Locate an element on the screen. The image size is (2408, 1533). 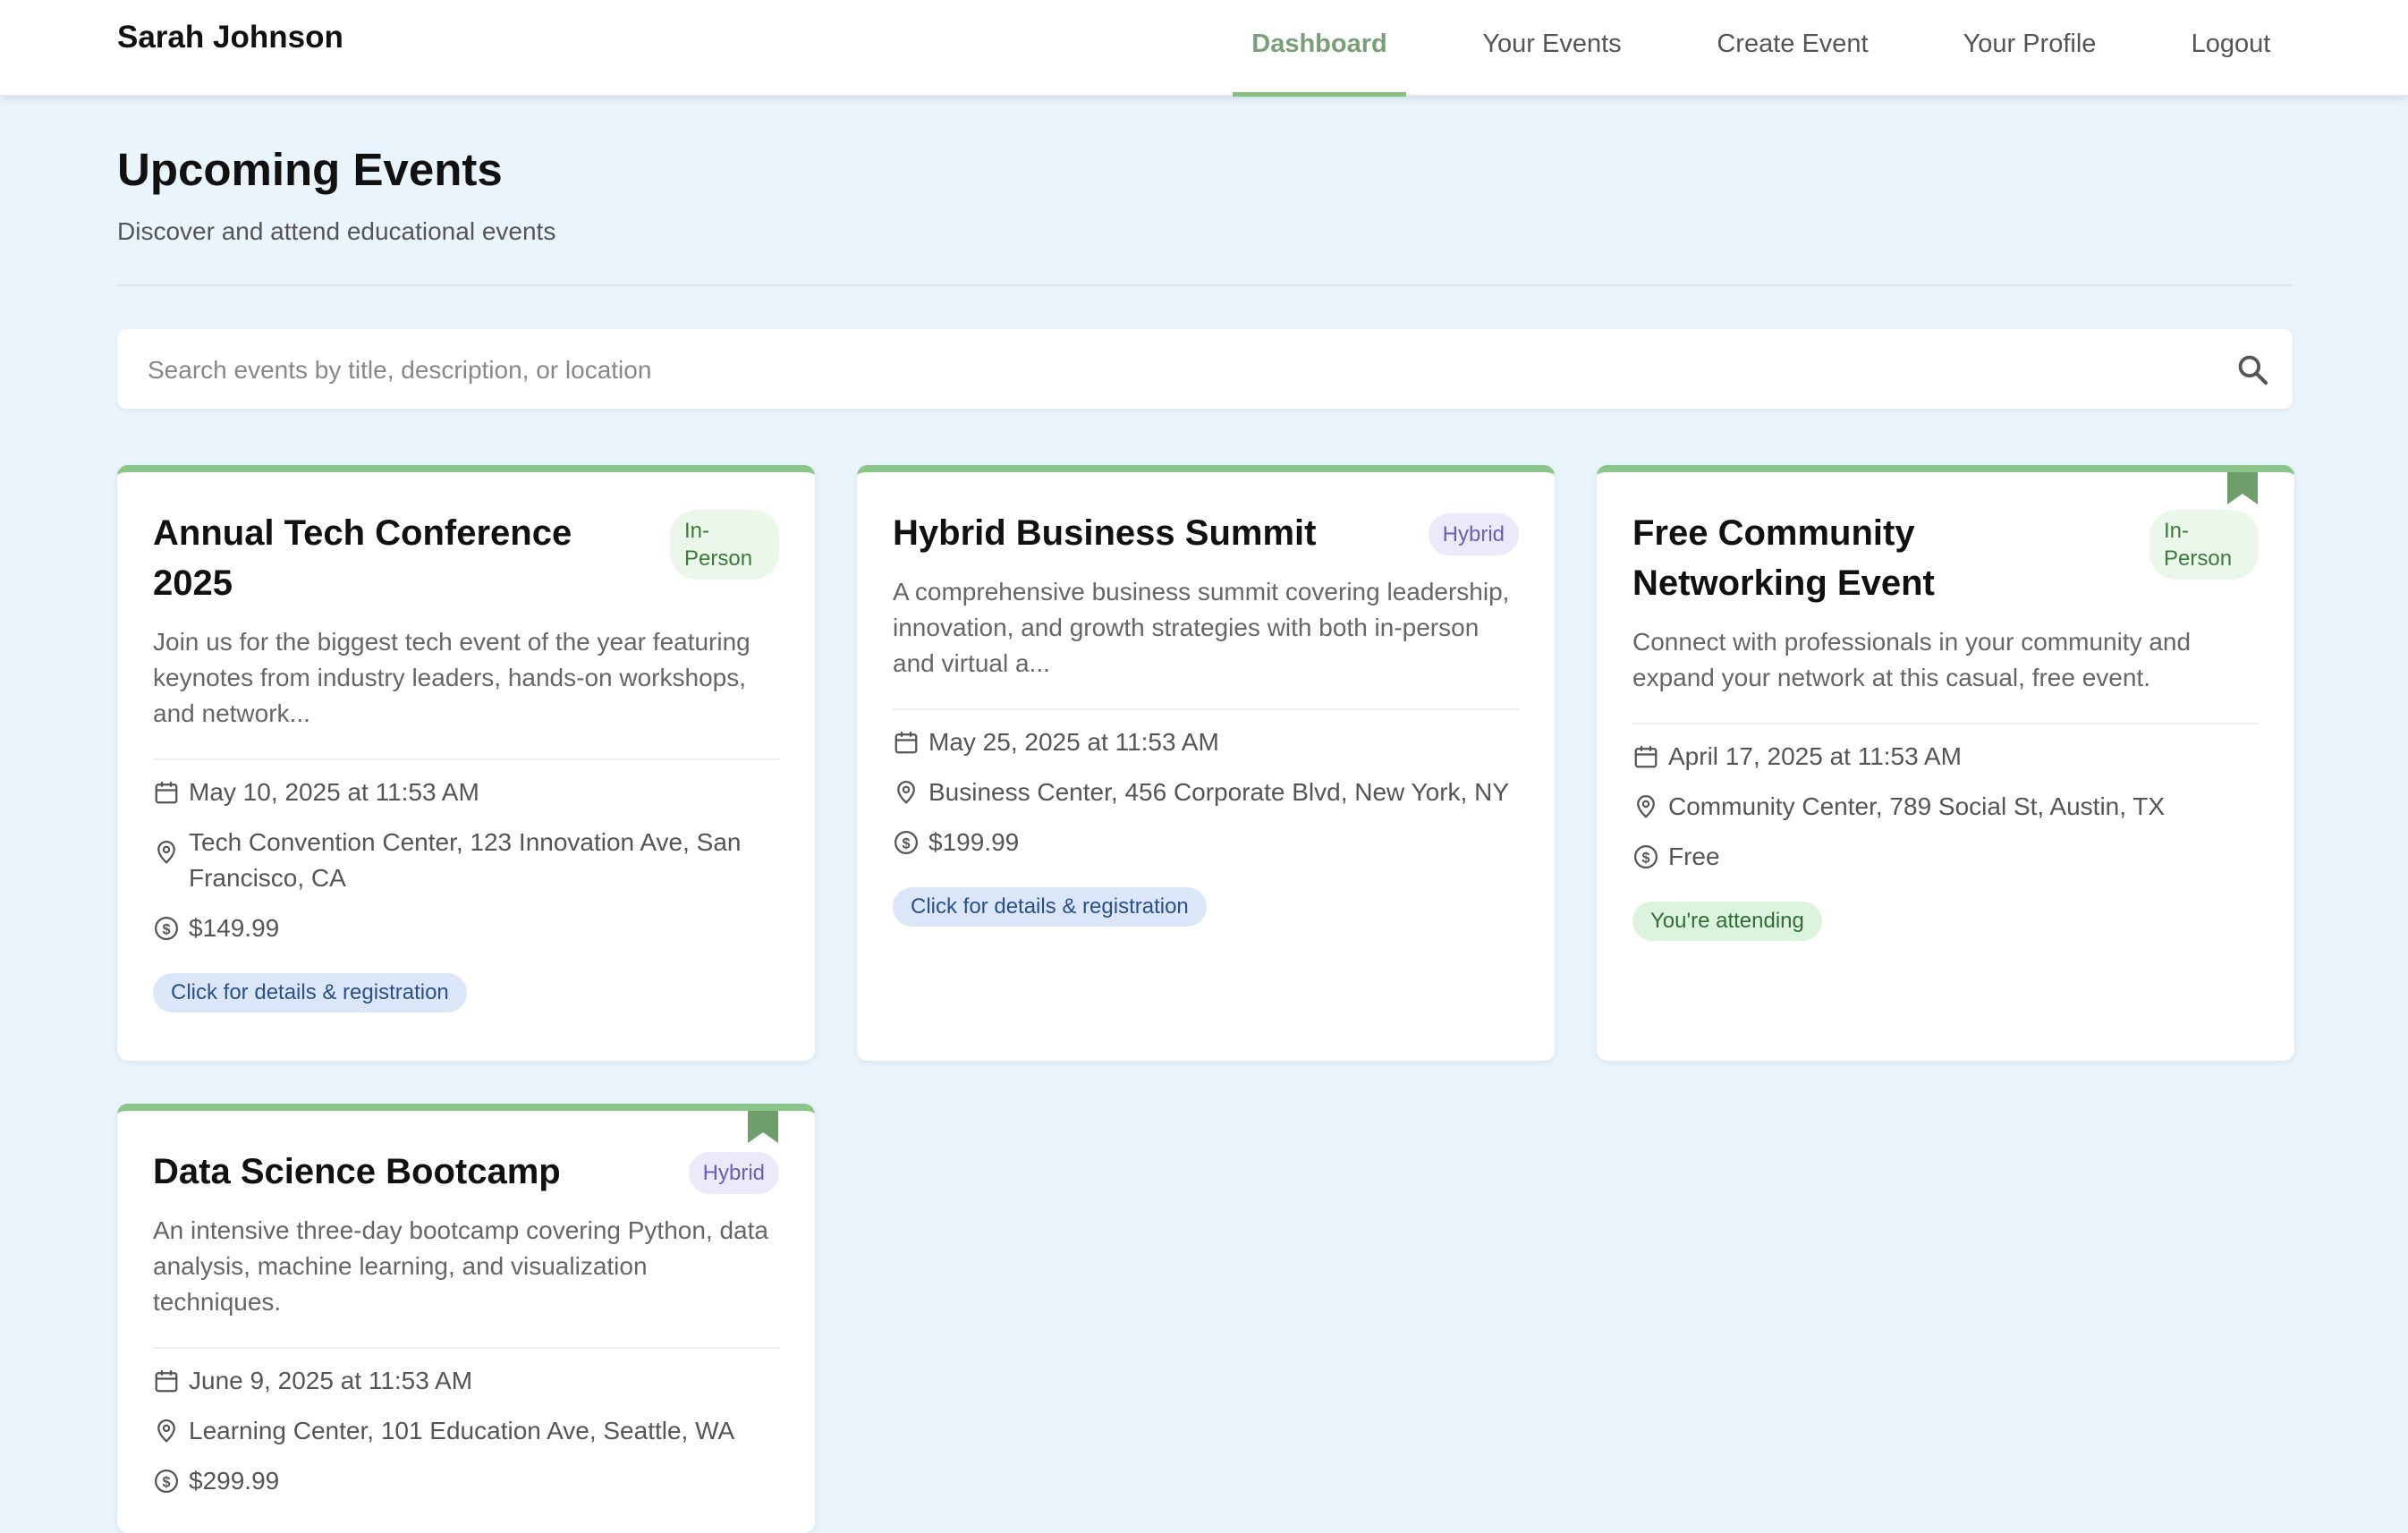
event-price-text: $299.99 is located at coordinates (235, 1481).